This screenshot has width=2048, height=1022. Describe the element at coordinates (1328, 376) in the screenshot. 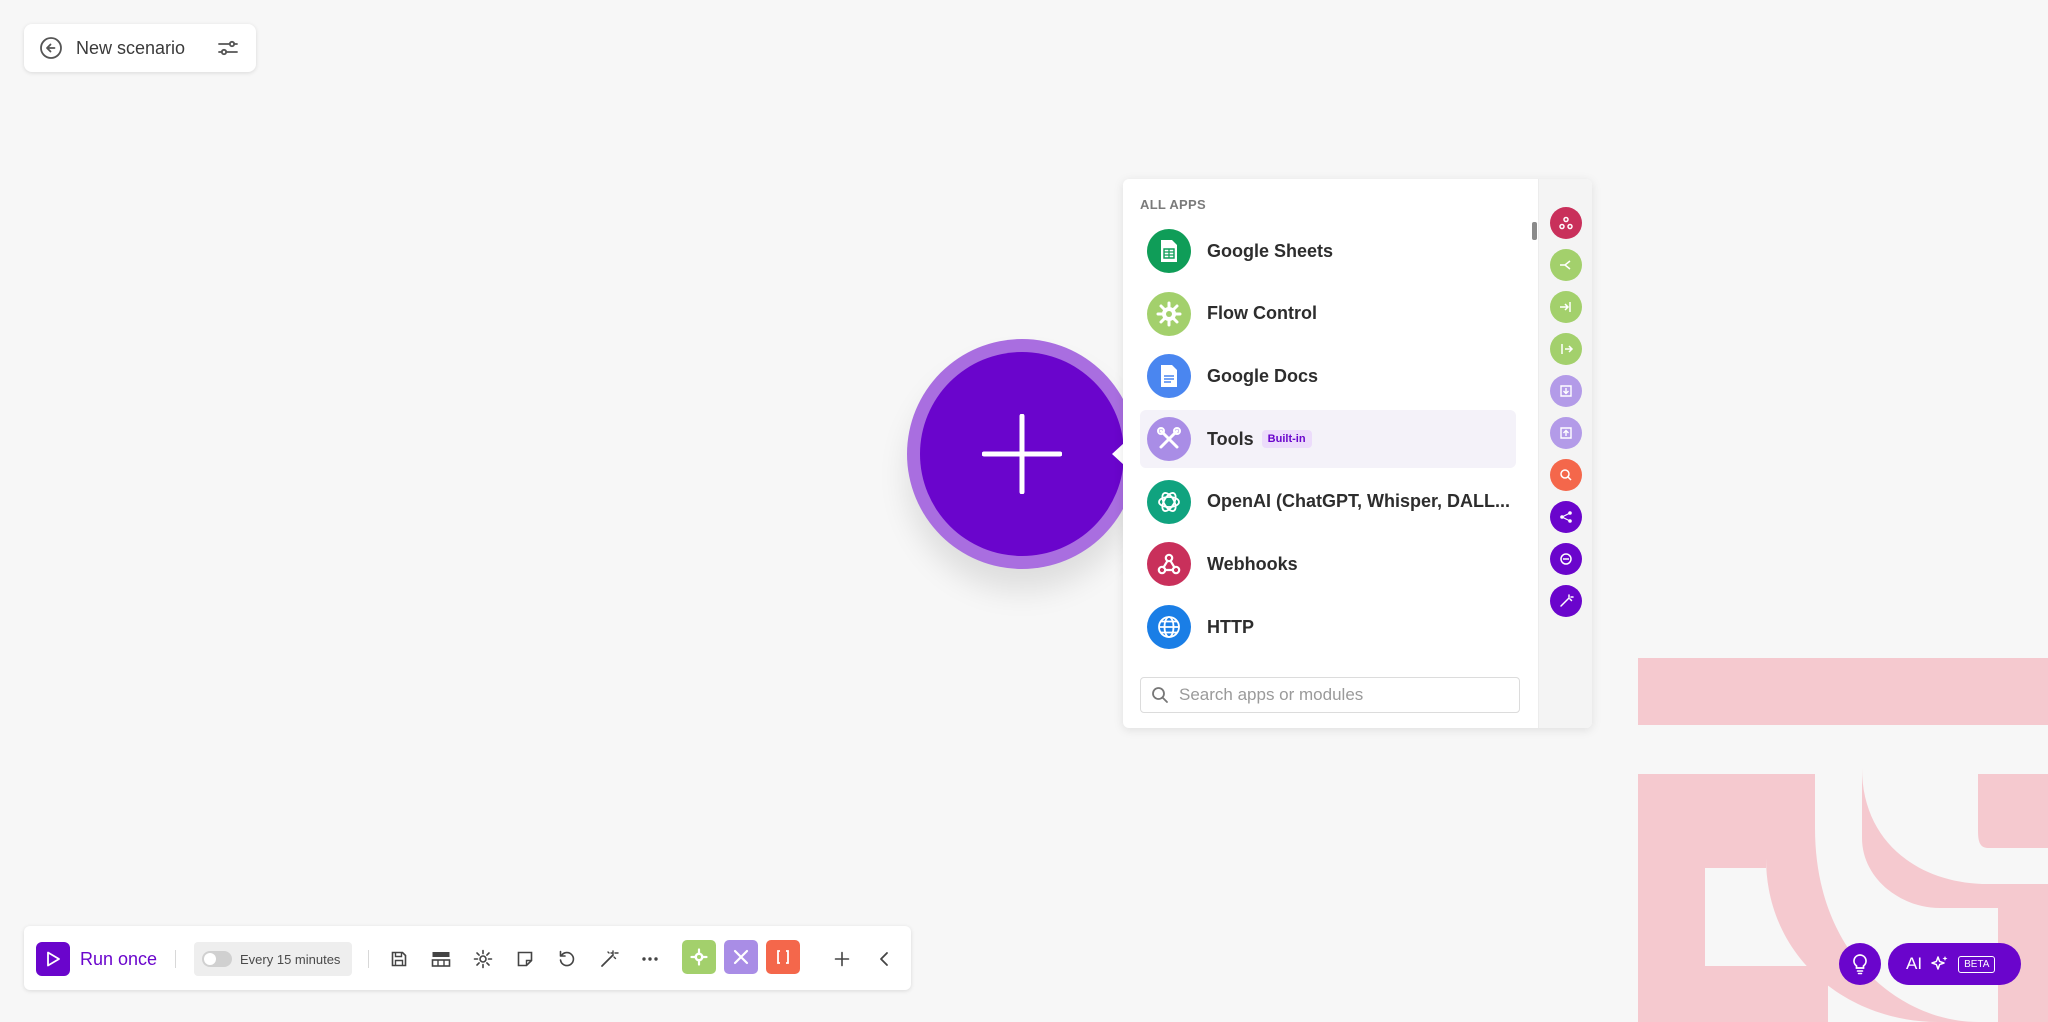

I see `app-item-google-docs: Google Docs` at that location.